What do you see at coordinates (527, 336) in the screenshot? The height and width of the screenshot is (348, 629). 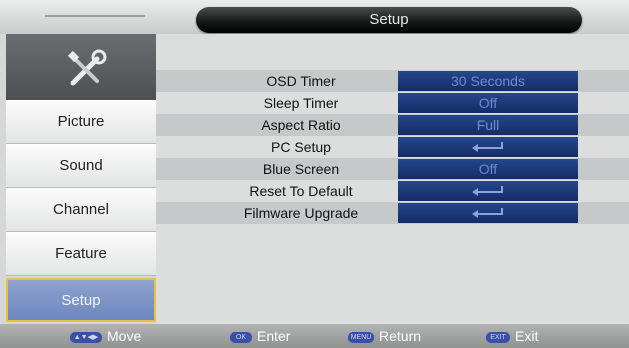 I see `hint-exit-label: Exit` at bounding box center [527, 336].